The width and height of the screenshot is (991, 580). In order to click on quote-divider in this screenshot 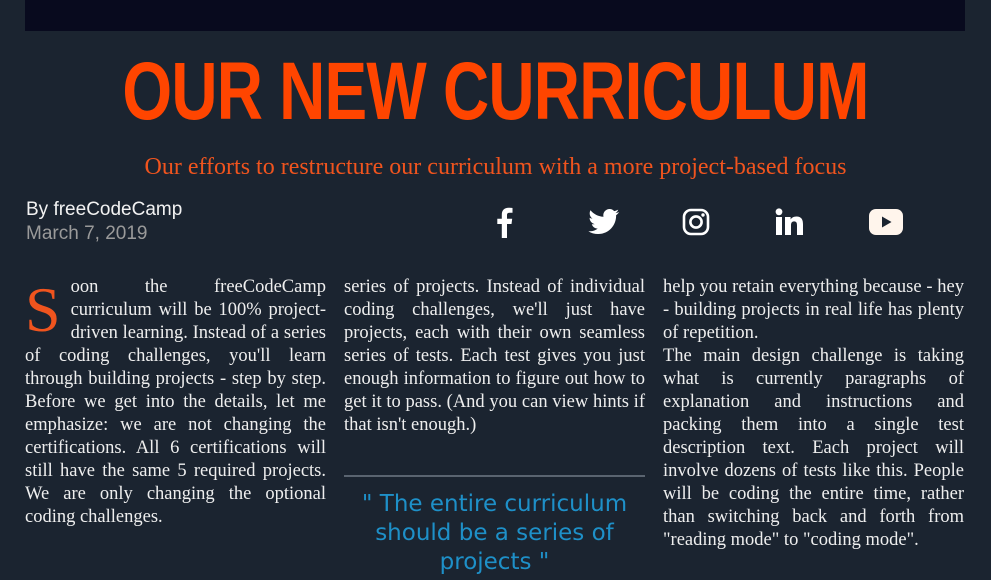, I will do `click(494, 476)`.